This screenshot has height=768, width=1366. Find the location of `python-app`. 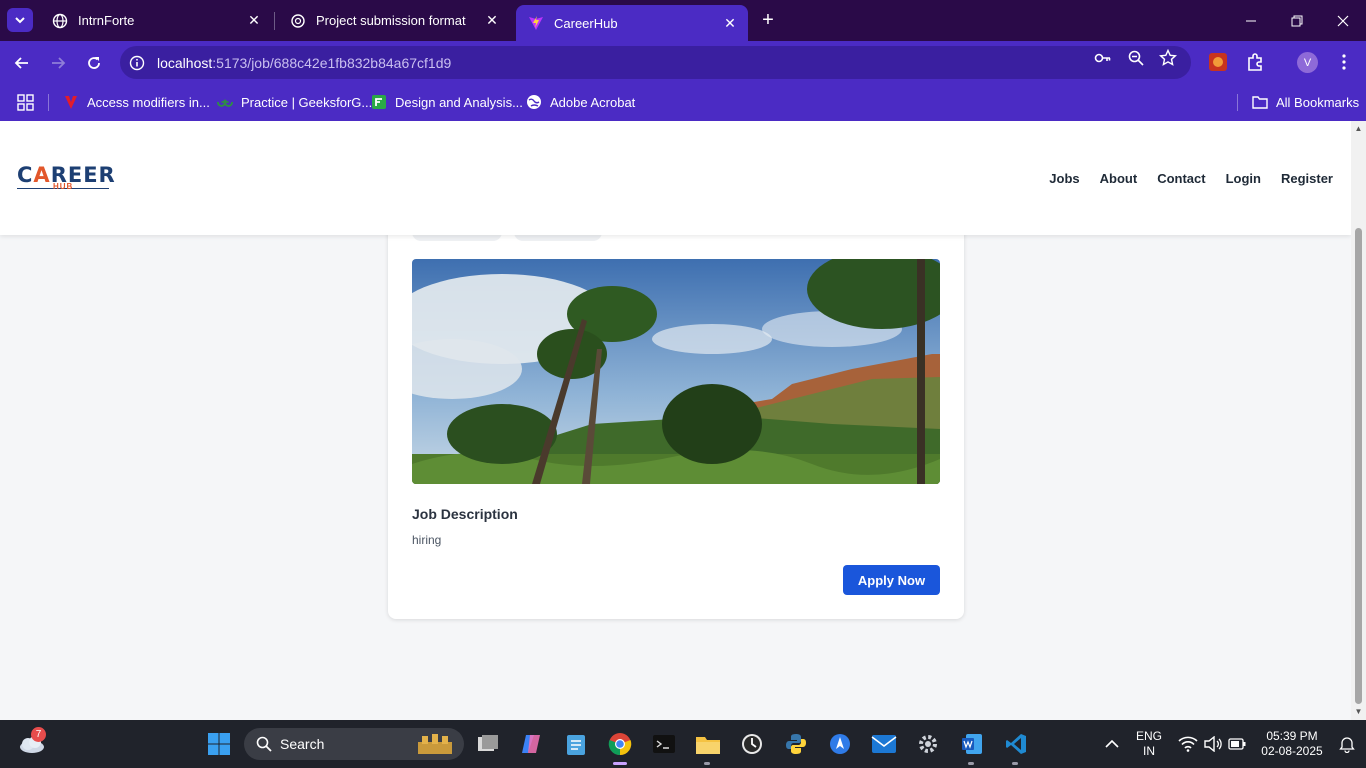

python-app is located at coordinates (796, 744).